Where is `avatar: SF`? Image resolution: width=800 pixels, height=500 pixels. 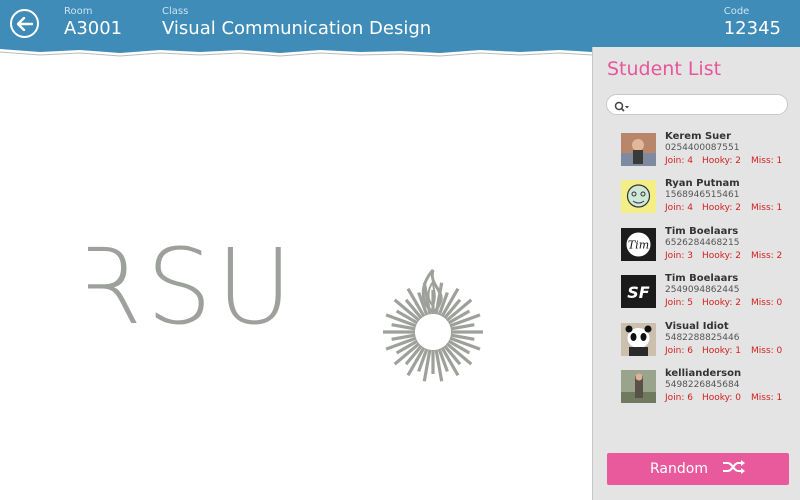
avatar: SF is located at coordinates (638, 292).